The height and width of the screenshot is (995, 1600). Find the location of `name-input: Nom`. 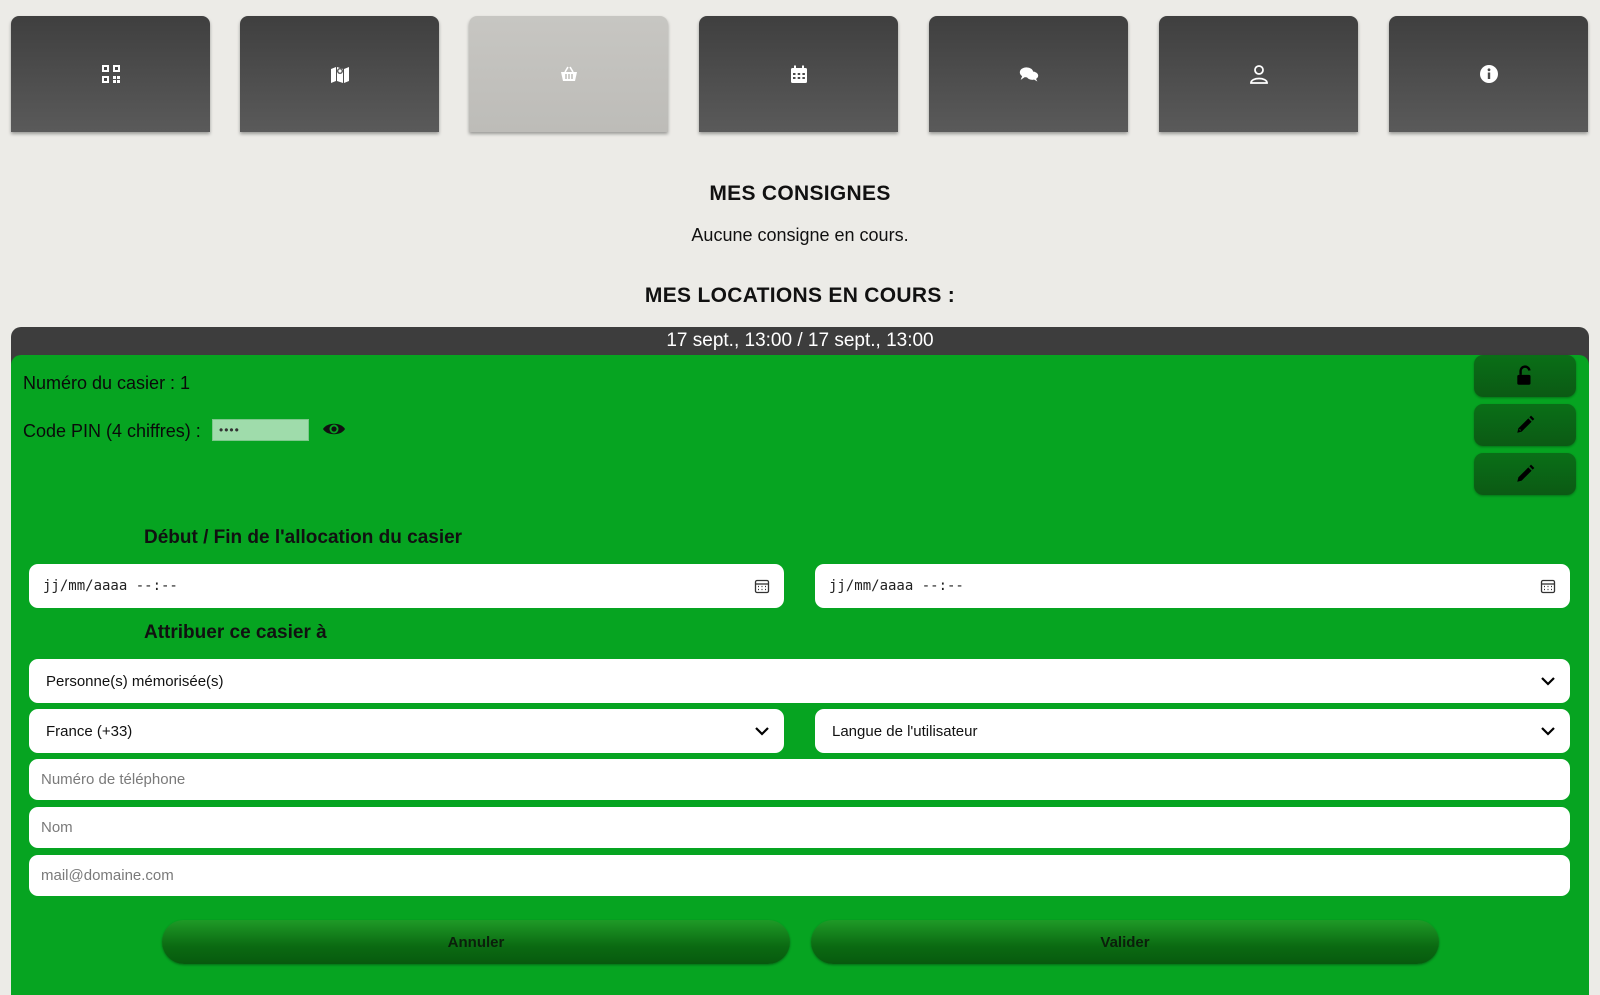

name-input: Nom is located at coordinates (799, 827).